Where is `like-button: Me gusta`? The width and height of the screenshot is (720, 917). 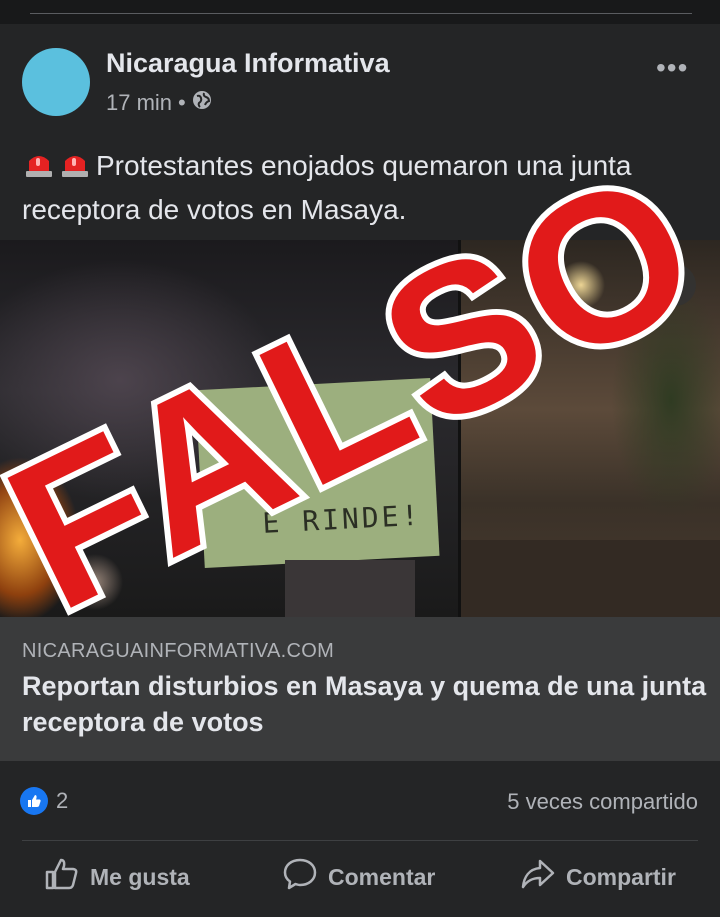
like-button: Me gusta is located at coordinates (117, 877).